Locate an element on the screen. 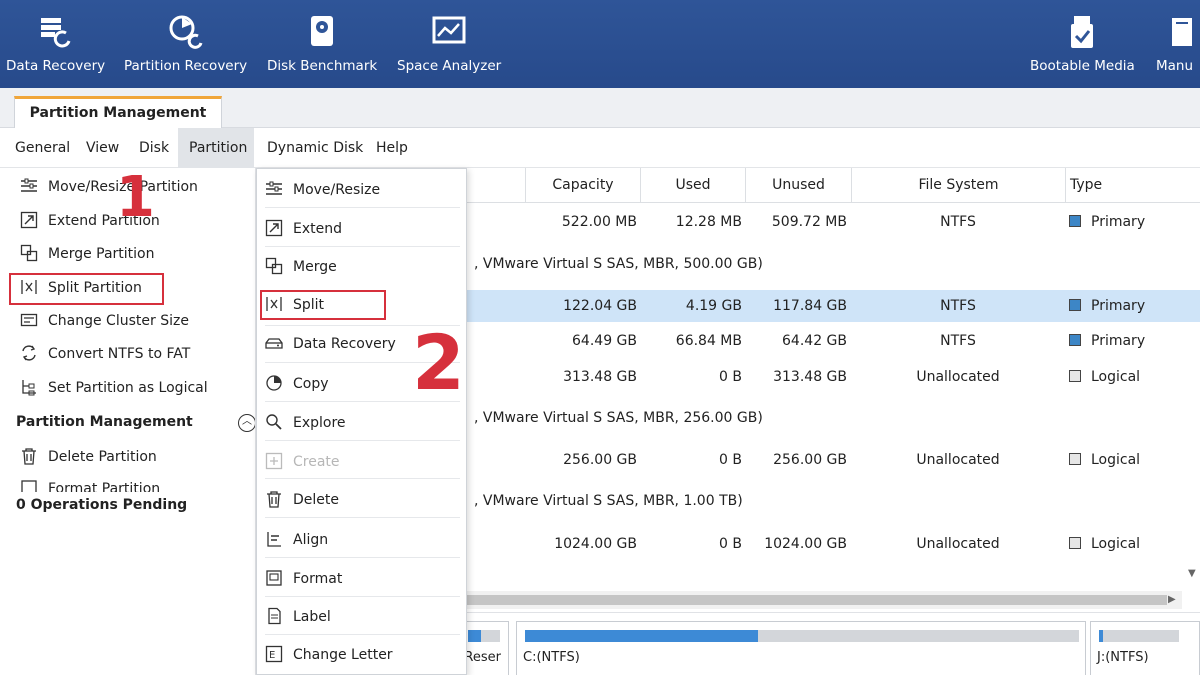  left-item-change-cluster-size: Change Cluster Size is located at coordinates (104, 321).